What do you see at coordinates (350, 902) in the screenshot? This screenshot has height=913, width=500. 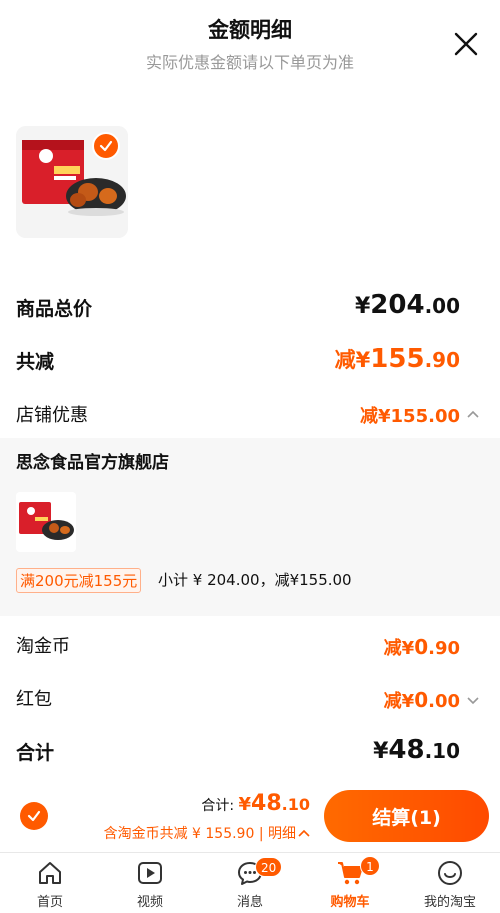 I see `tab-cart-label: 购物车` at bounding box center [350, 902].